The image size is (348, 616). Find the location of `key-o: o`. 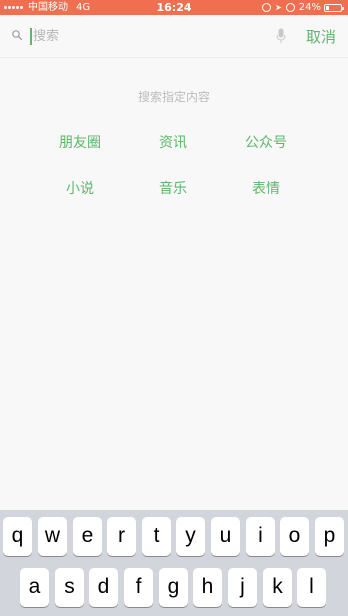

key-o: o is located at coordinates (294, 536).